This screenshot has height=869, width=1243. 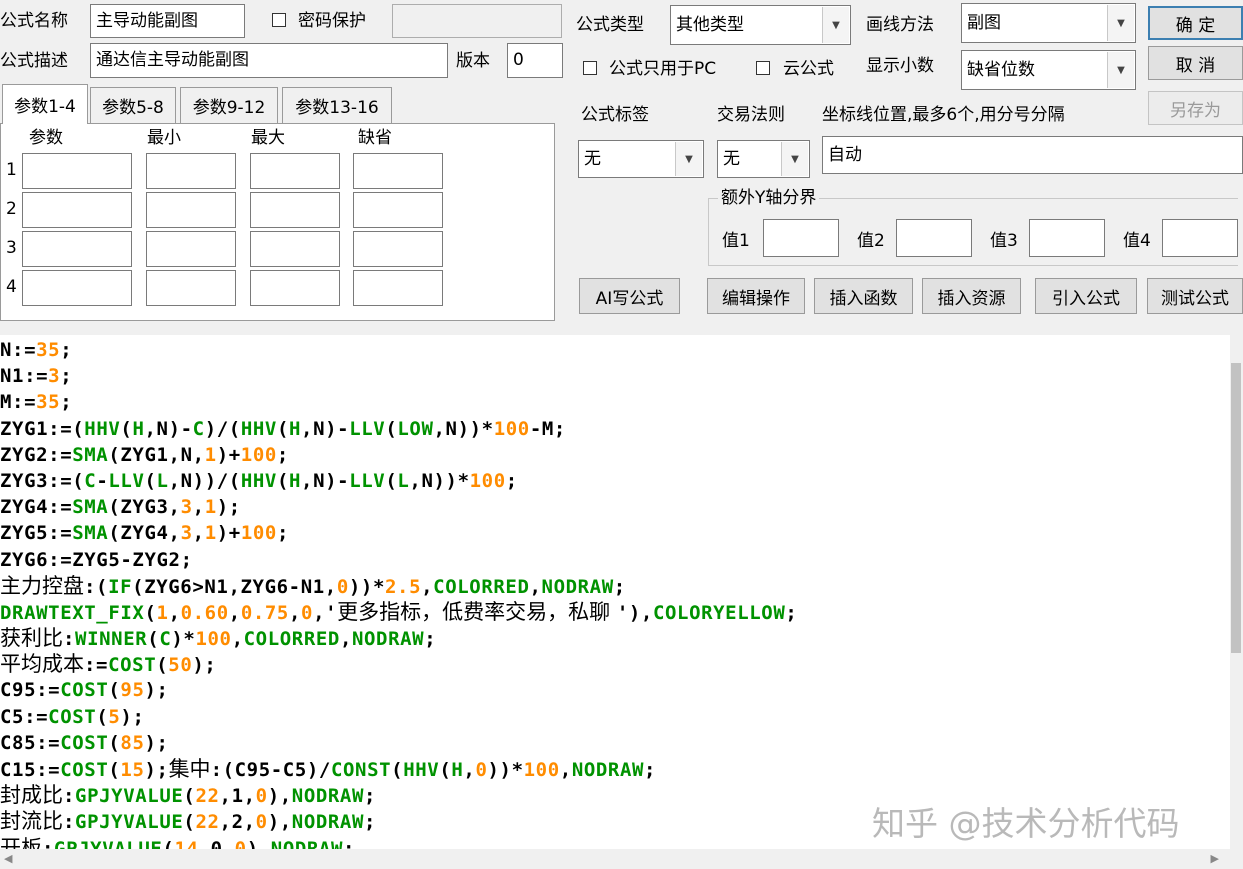 I want to click on code-line: N1:=3;, so click(x=36, y=376).